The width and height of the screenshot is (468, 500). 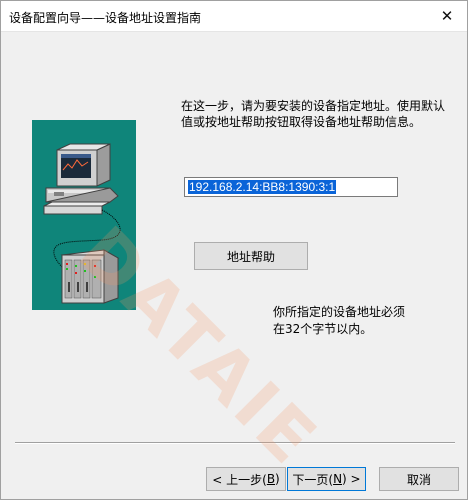 I want to click on device-address-input: 192.168.2.14:BB8:1390:3:1, so click(x=291, y=187).